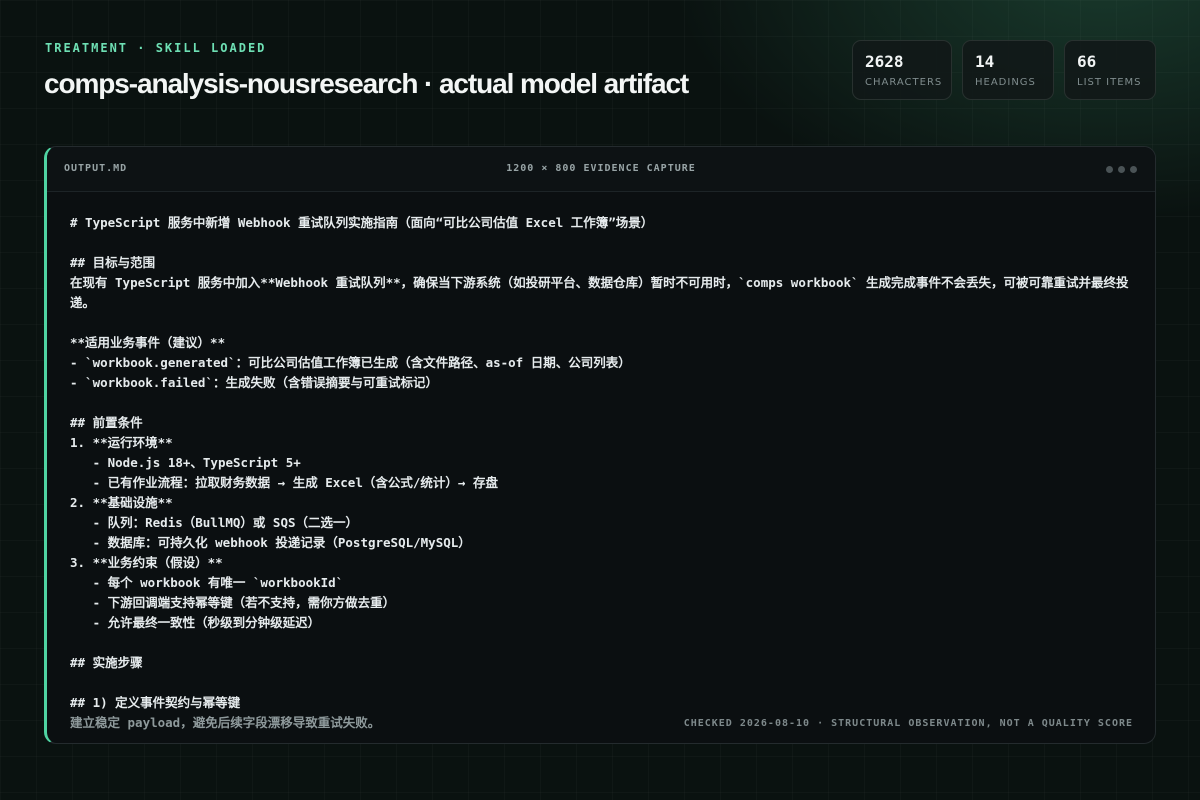  I want to click on doc-line: - 队列：Redis（BullMQ）或 SQS（二选一）, so click(214, 522).